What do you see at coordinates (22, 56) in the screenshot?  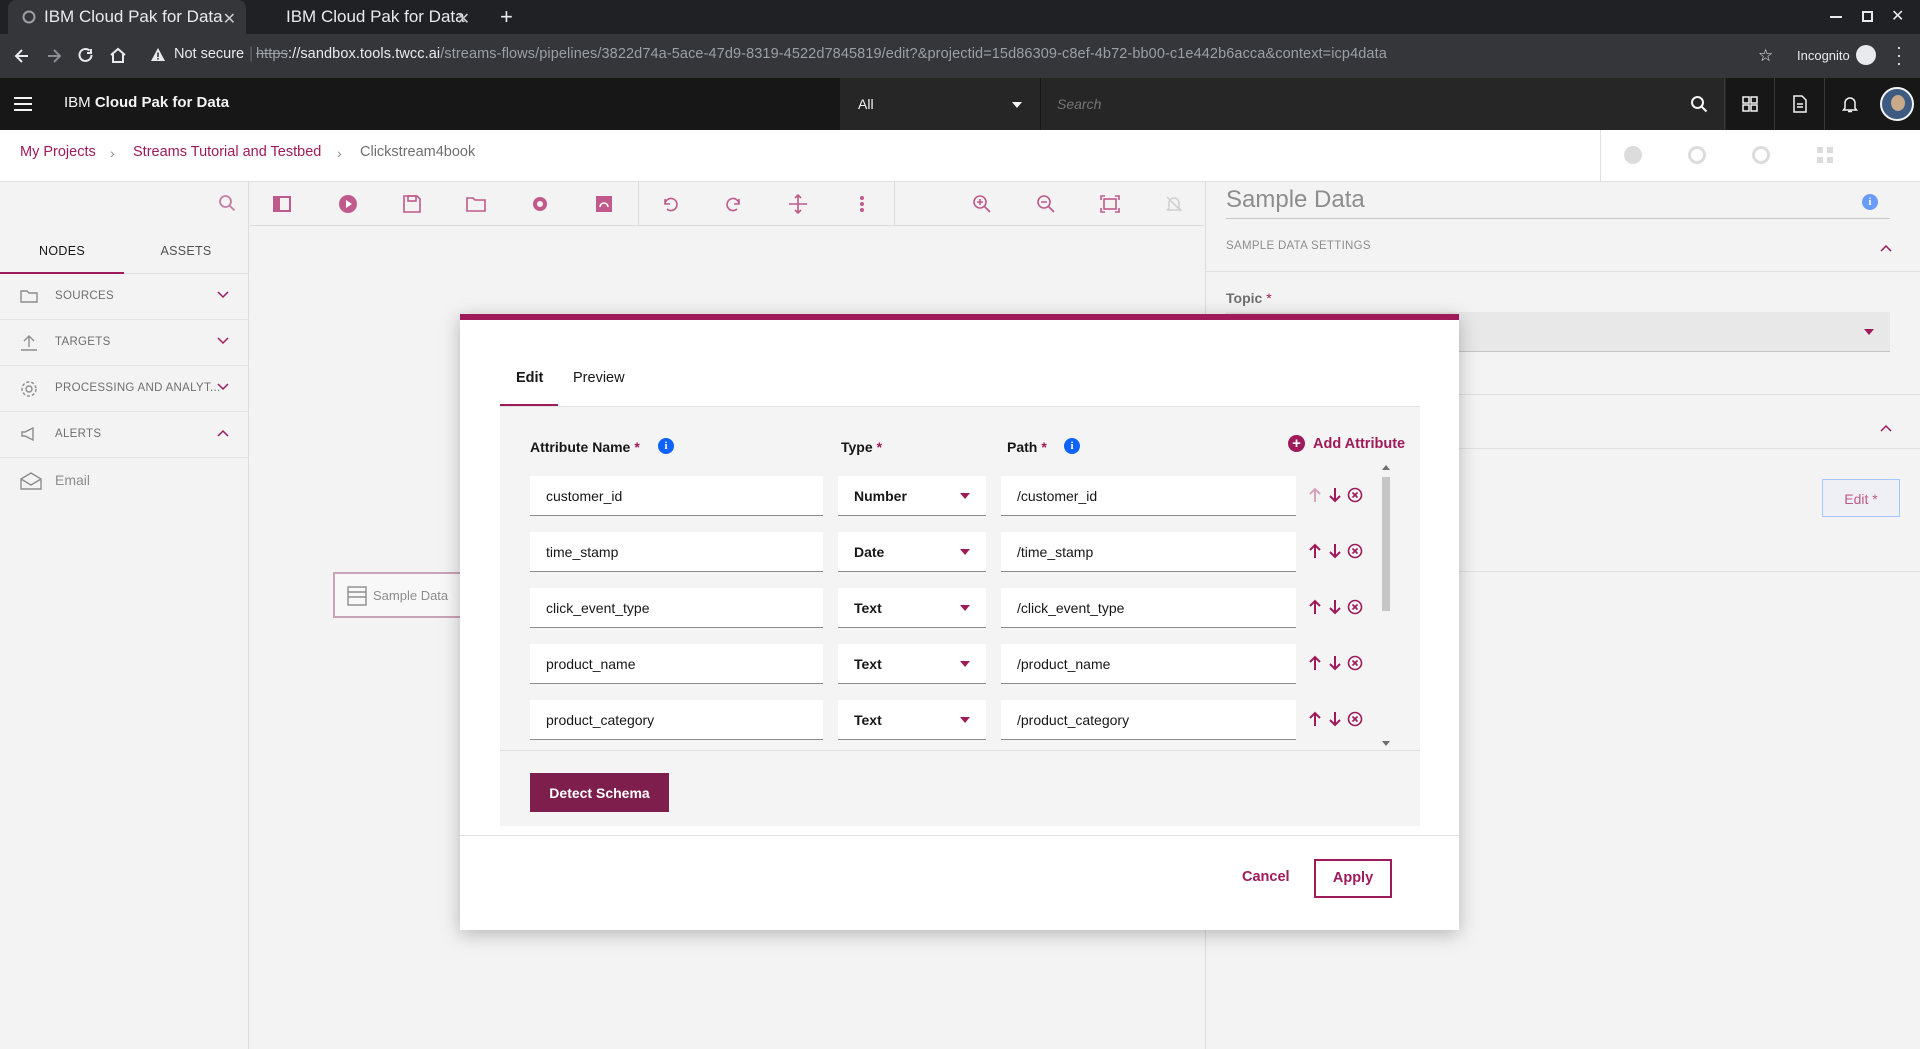 I see `back-icon` at bounding box center [22, 56].